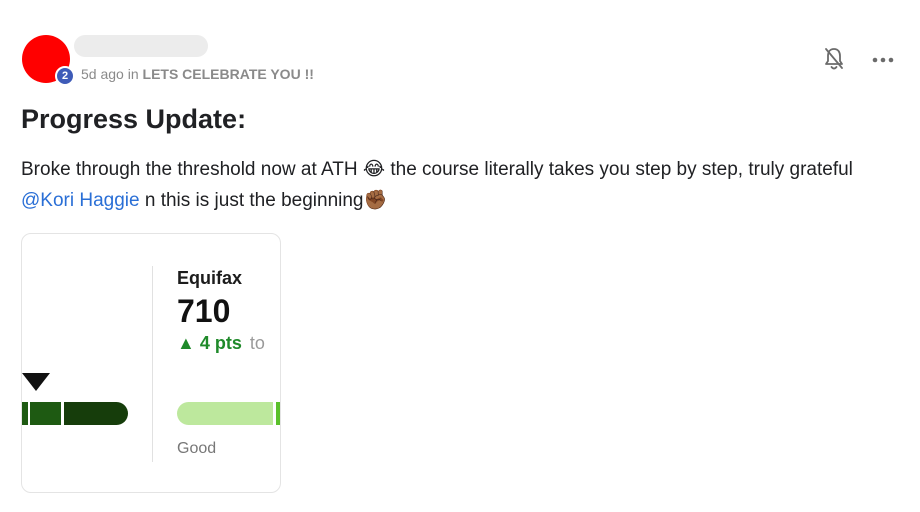 This screenshot has width=920, height=512. Describe the element at coordinates (210, 278) in the screenshot. I see `bureau-name: Equifax` at that location.